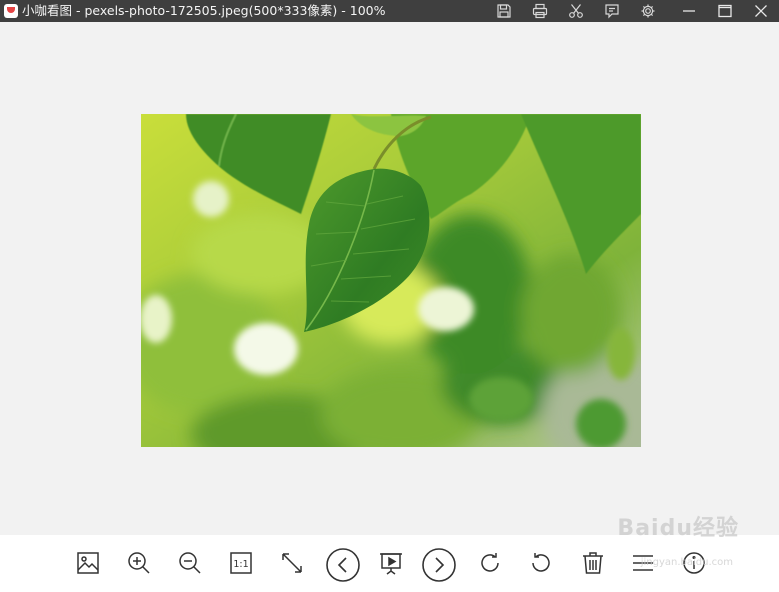  I want to click on fit-window-button, so click(292, 563).